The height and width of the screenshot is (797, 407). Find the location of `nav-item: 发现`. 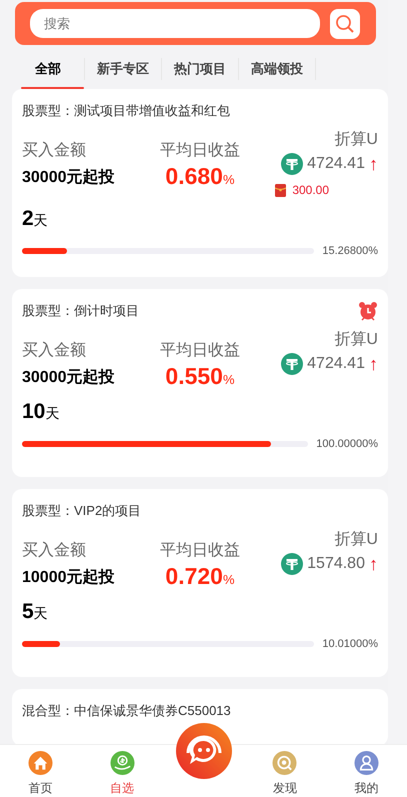

nav-item: 发现 is located at coordinates (285, 771).